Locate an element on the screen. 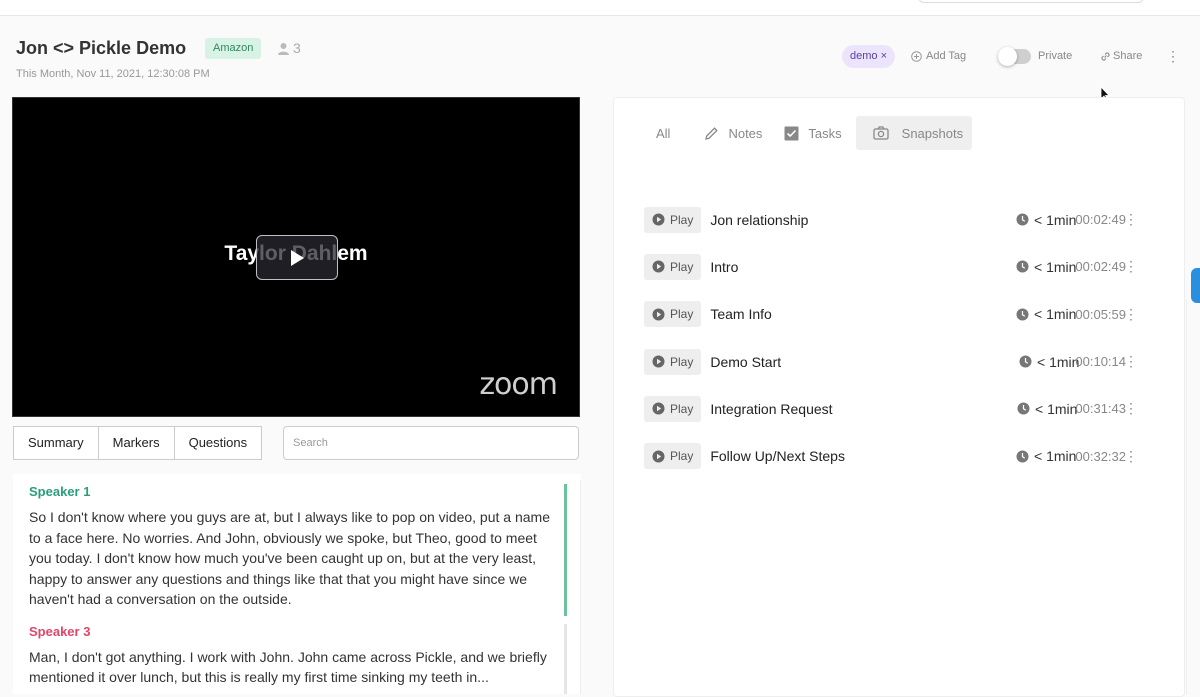 This screenshot has height=697, width=1200. zoom-logo: zoom is located at coordinates (518, 384).